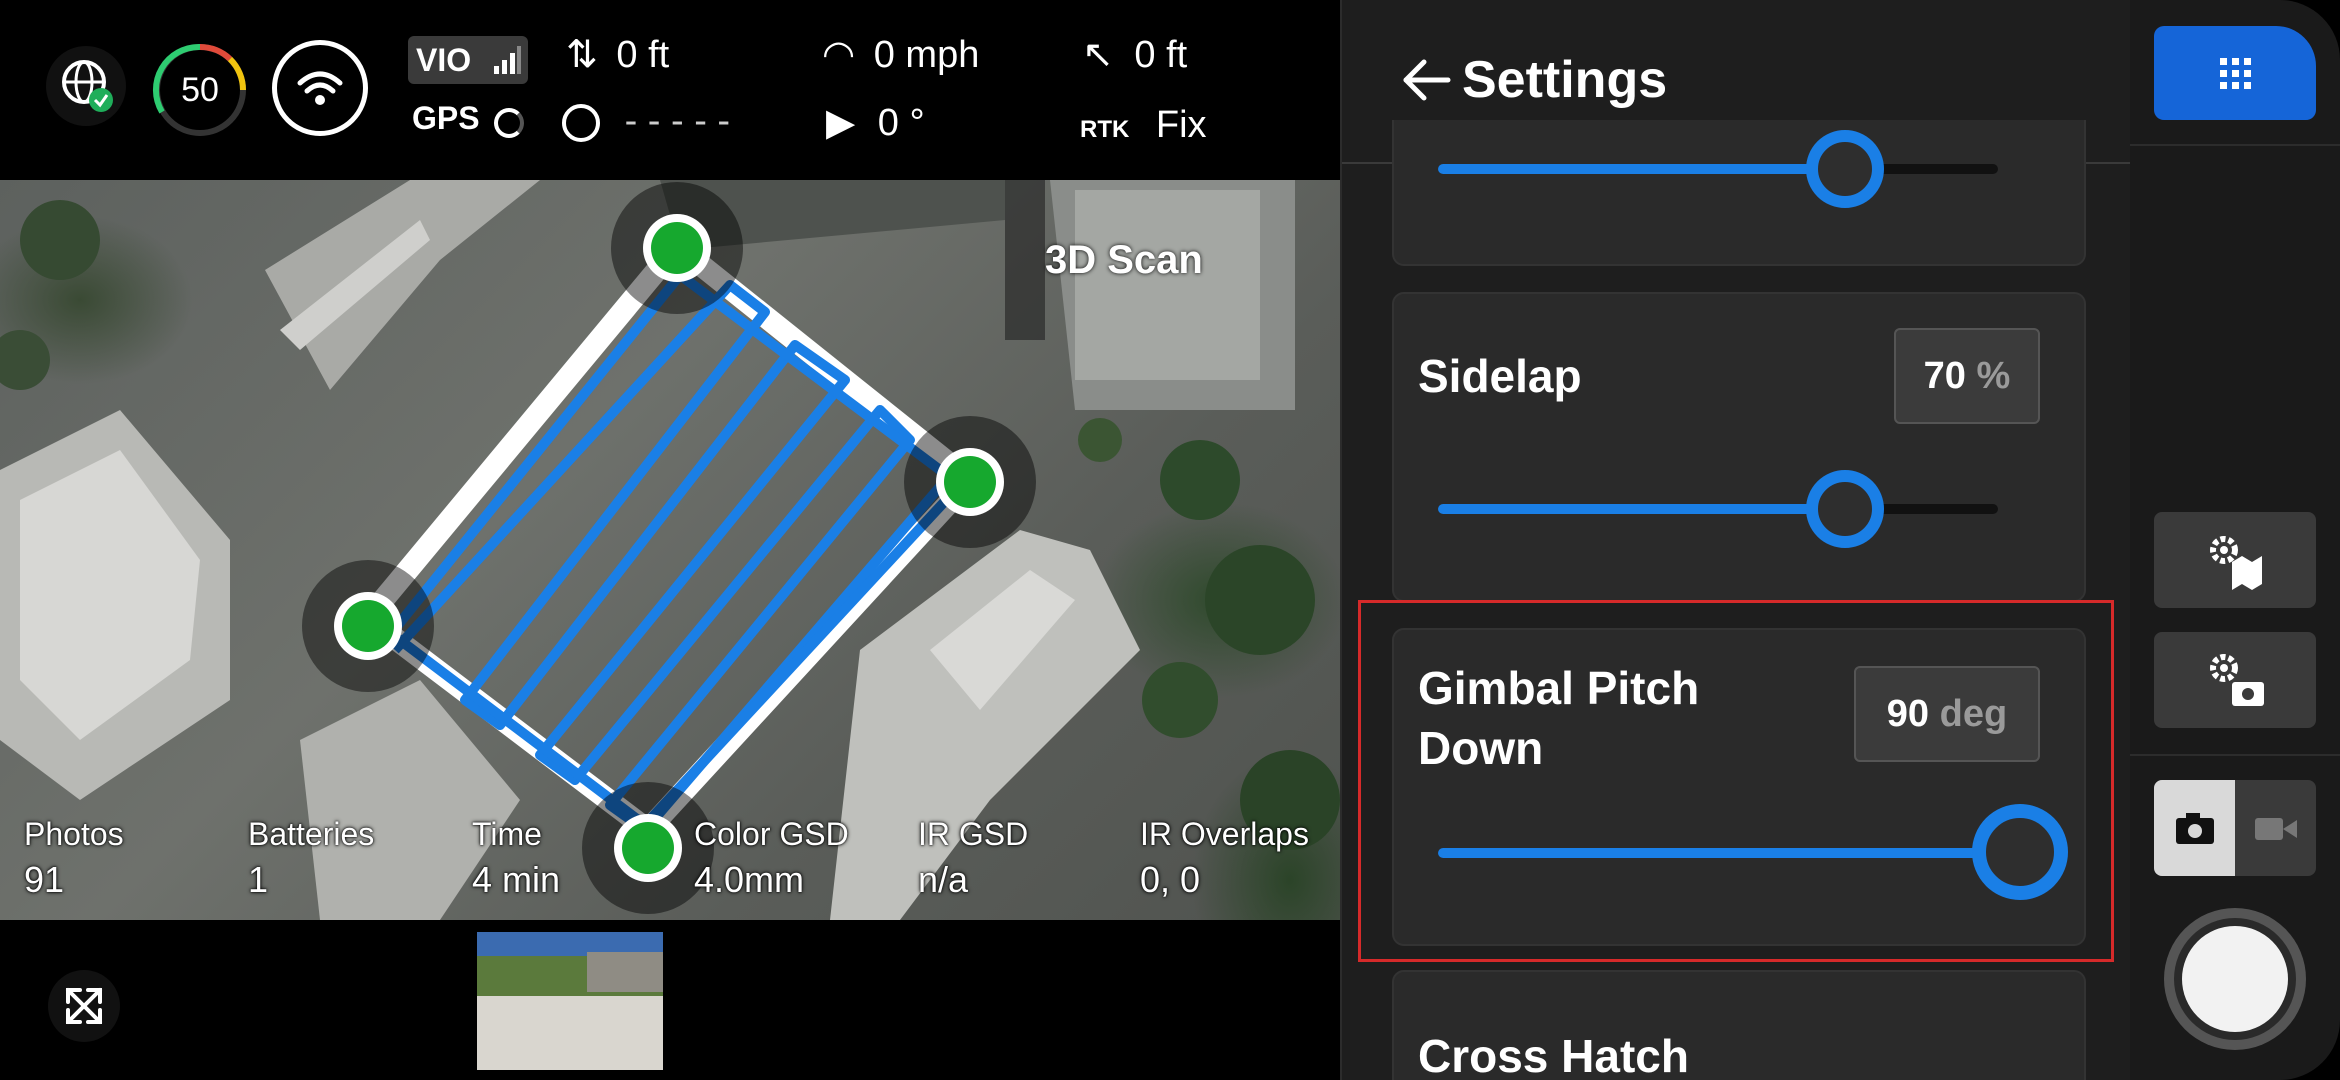 This screenshot has width=2340, height=1080. What do you see at coordinates (507, 834) in the screenshot?
I see `stat-label: Time` at bounding box center [507, 834].